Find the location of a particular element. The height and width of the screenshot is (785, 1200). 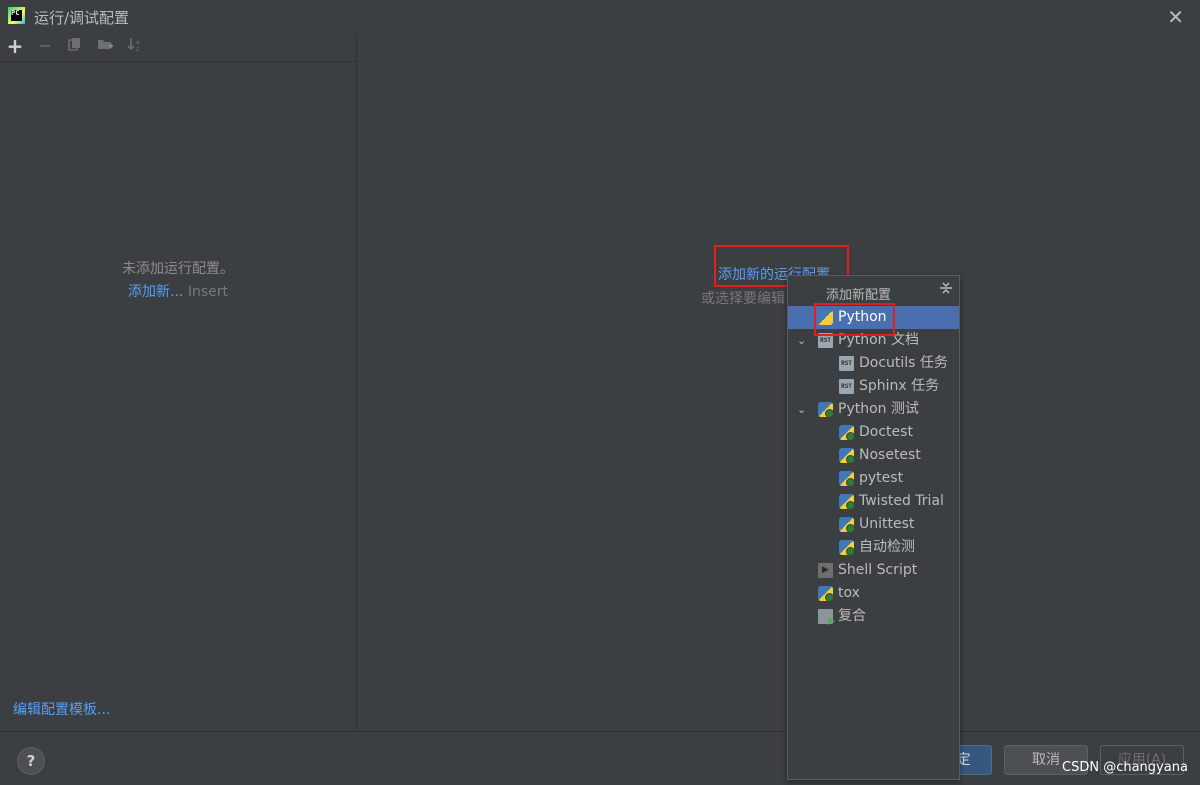

svg-text: a is located at coordinates (138, 42).